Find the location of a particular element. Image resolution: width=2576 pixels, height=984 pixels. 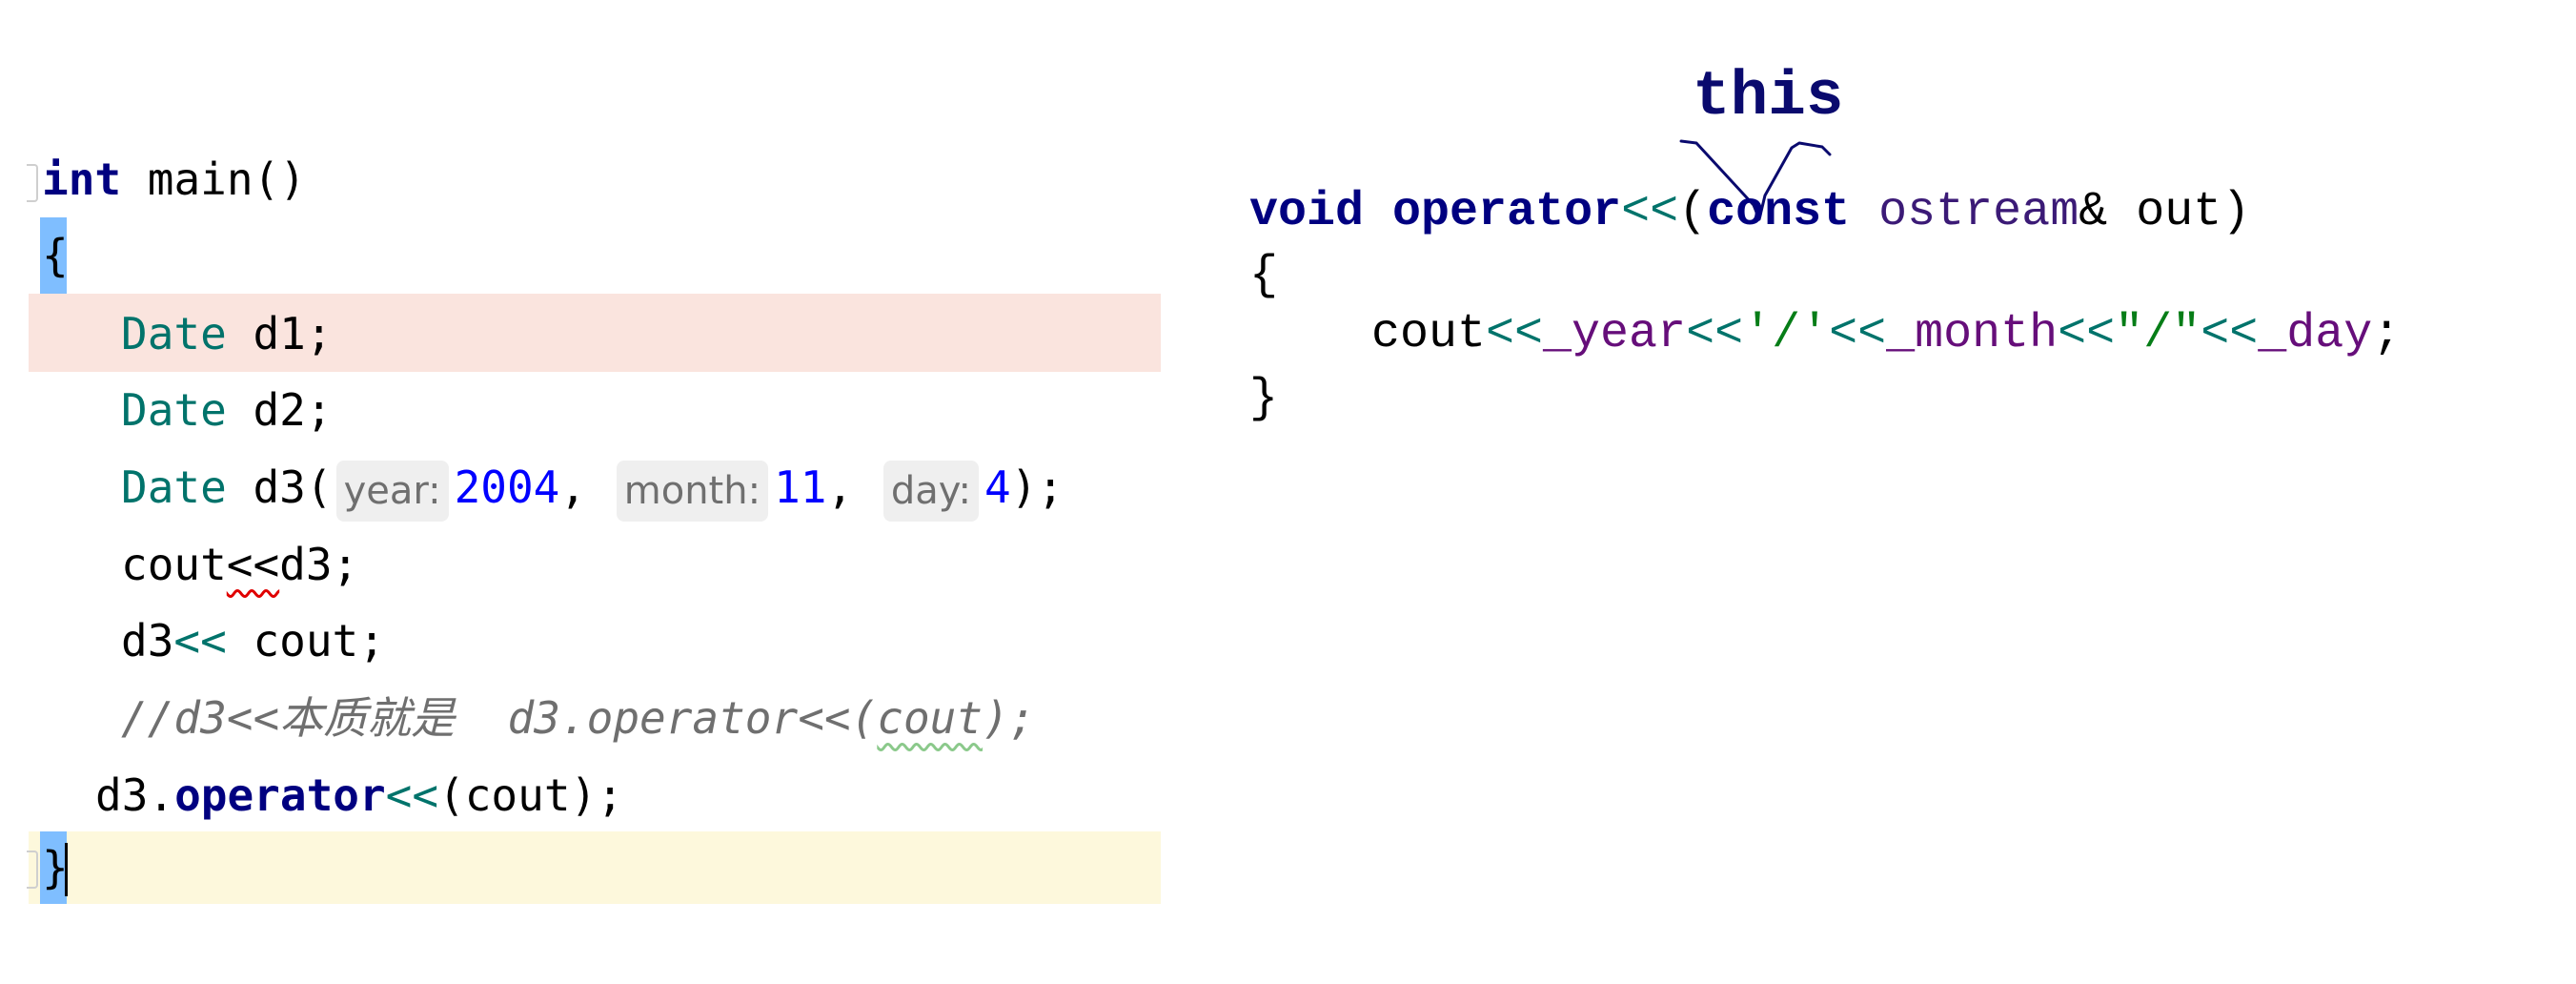

code-text: d3. is located at coordinates (135, 795).